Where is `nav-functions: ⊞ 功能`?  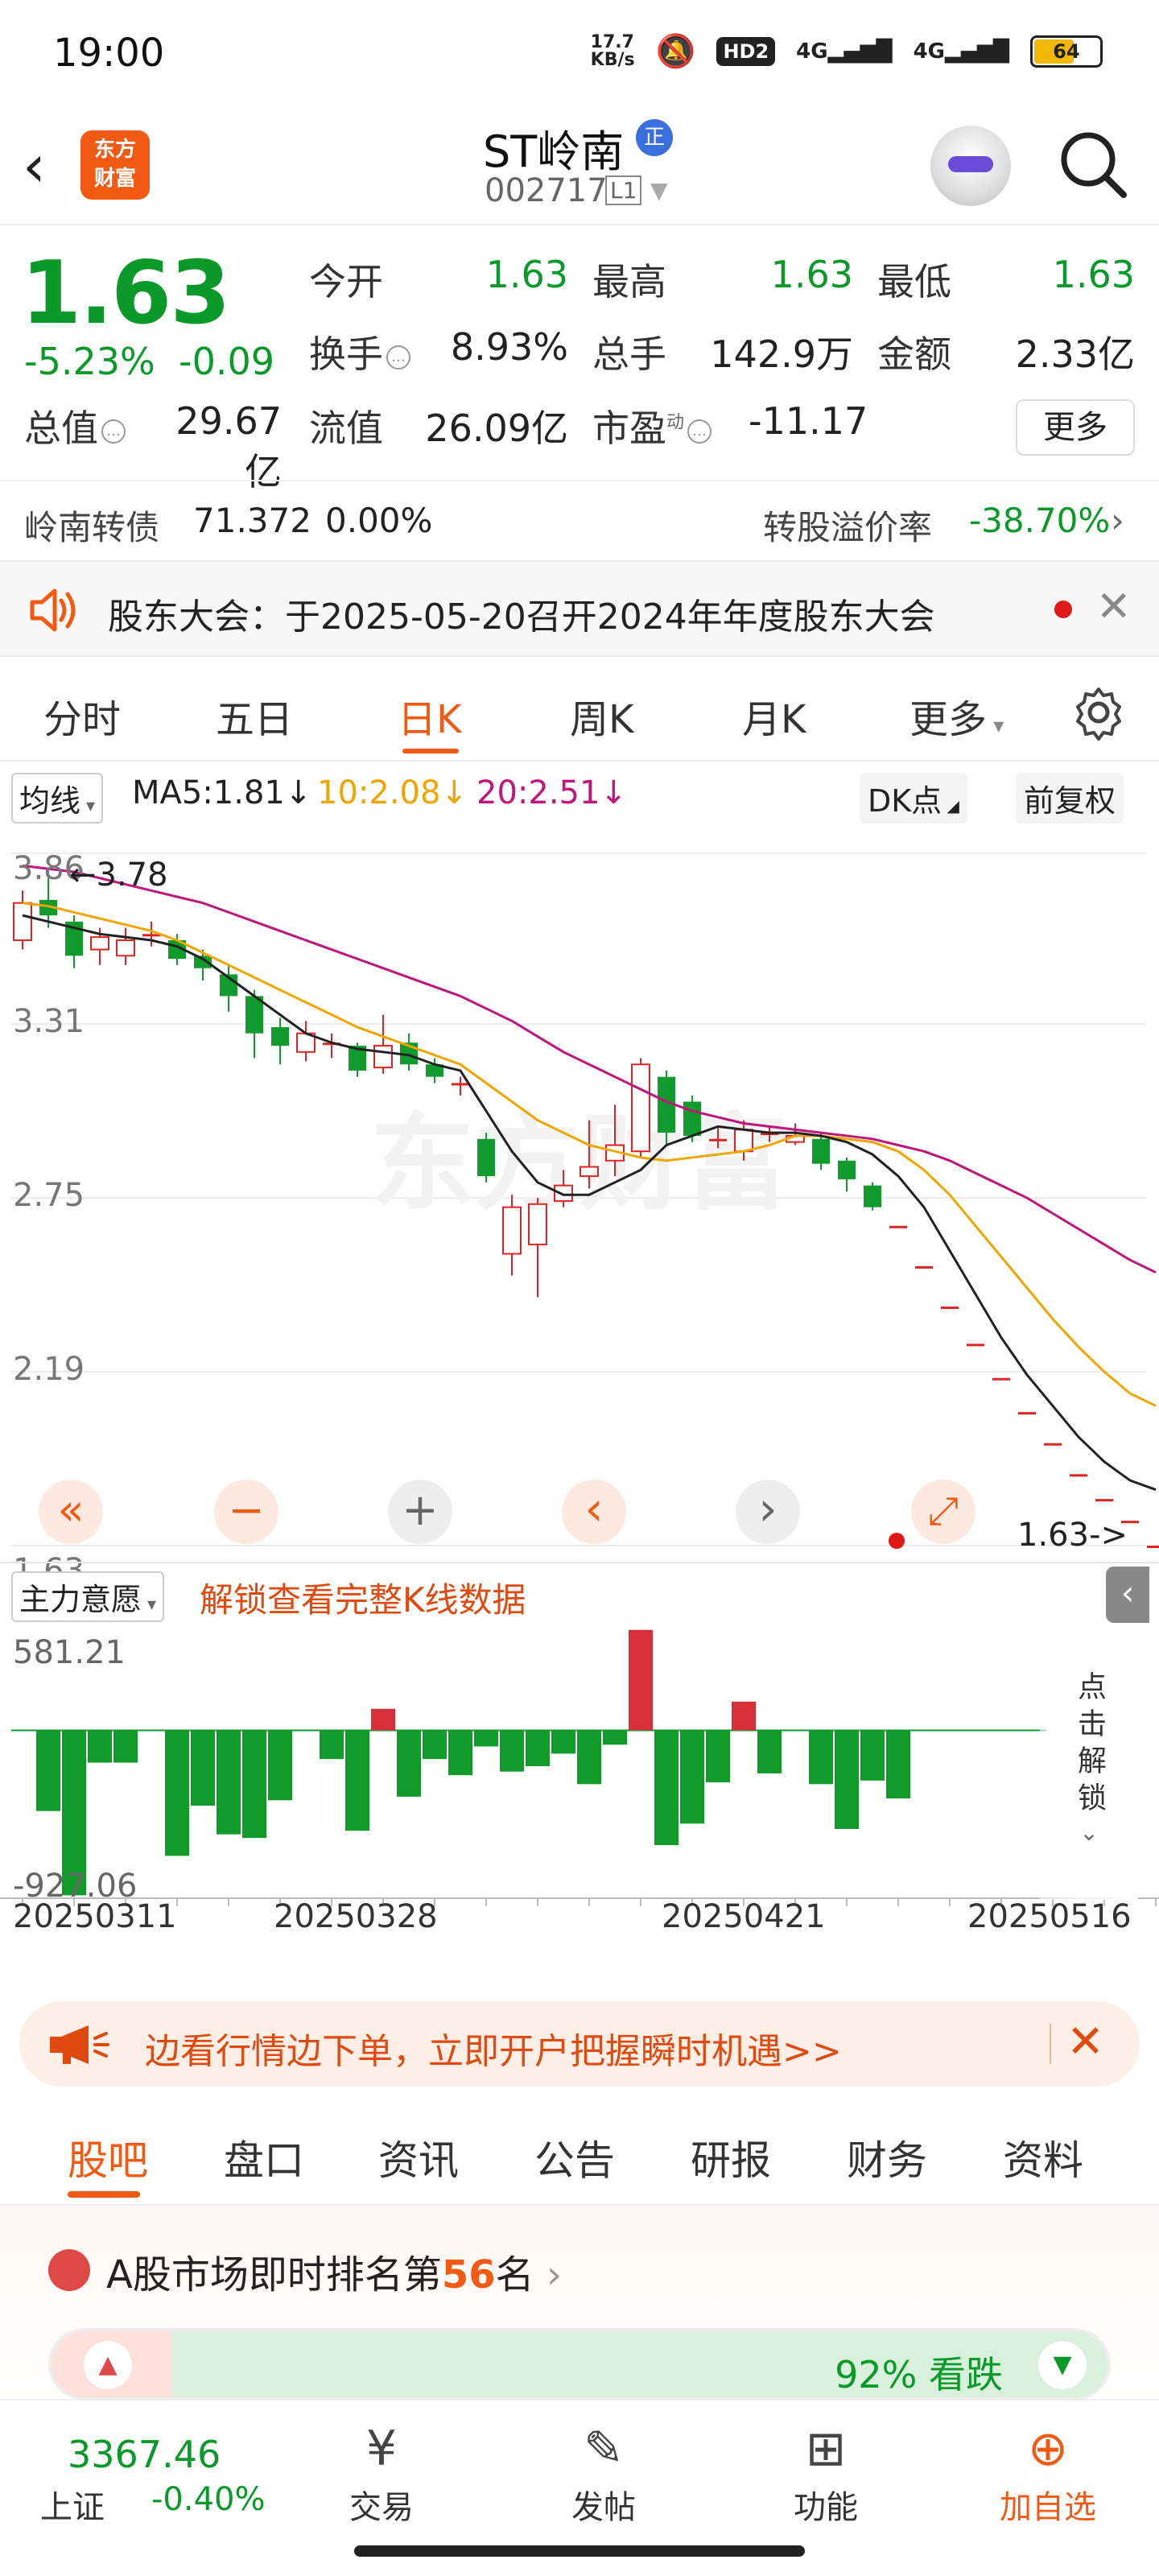 nav-functions: ⊞ 功能 is located at coordinates (825, 2472).